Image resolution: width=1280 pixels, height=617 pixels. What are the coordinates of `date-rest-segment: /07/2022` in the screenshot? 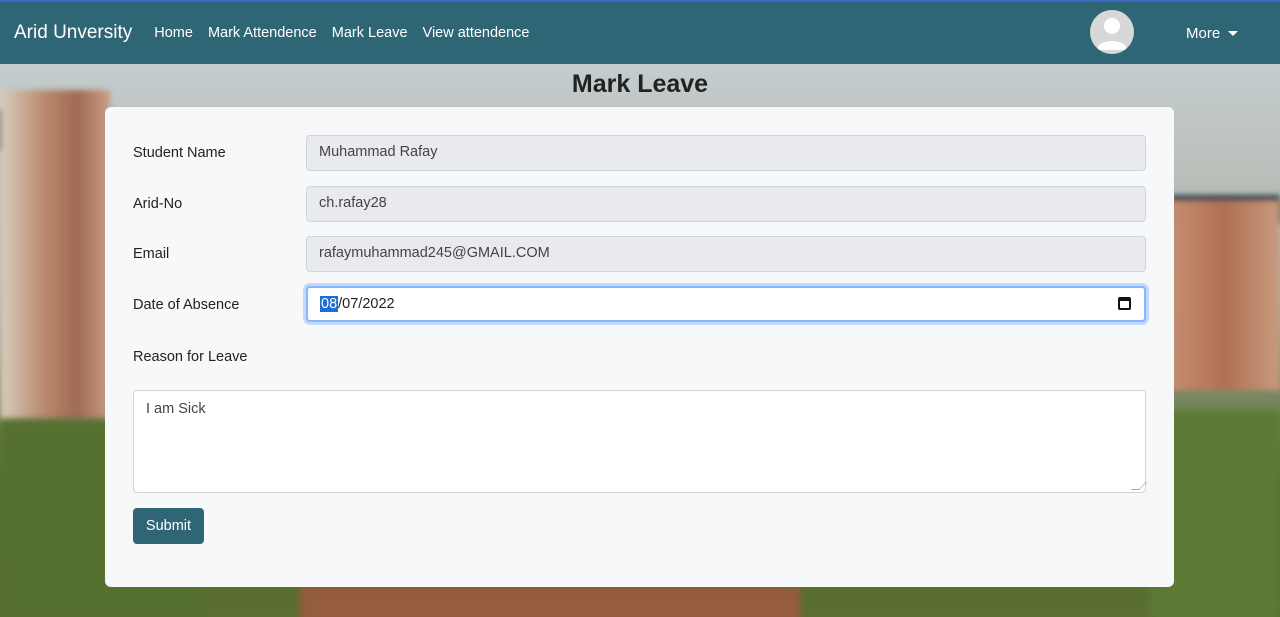 It's located at (366, 304).